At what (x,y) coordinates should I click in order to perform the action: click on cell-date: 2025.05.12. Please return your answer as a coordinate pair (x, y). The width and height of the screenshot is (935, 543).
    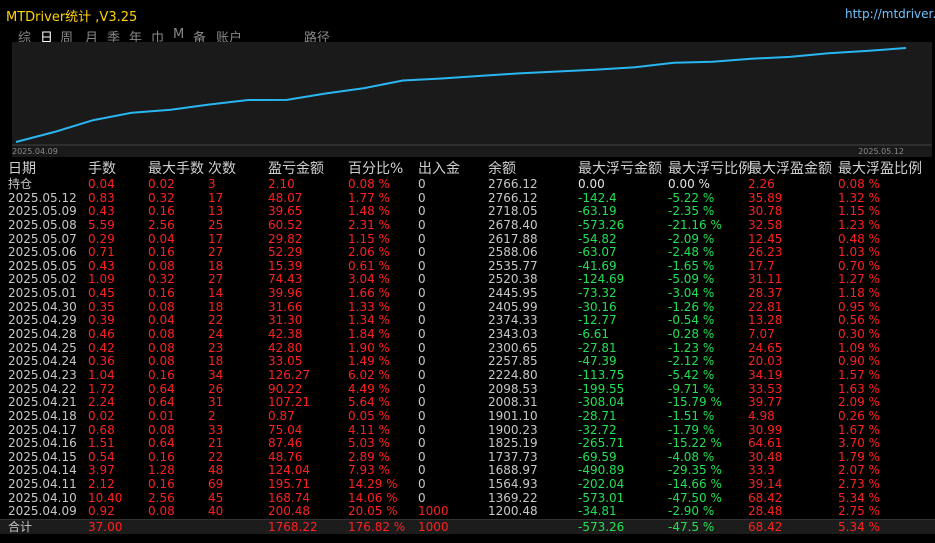
    Looking at the image, I should click on (42, 197).